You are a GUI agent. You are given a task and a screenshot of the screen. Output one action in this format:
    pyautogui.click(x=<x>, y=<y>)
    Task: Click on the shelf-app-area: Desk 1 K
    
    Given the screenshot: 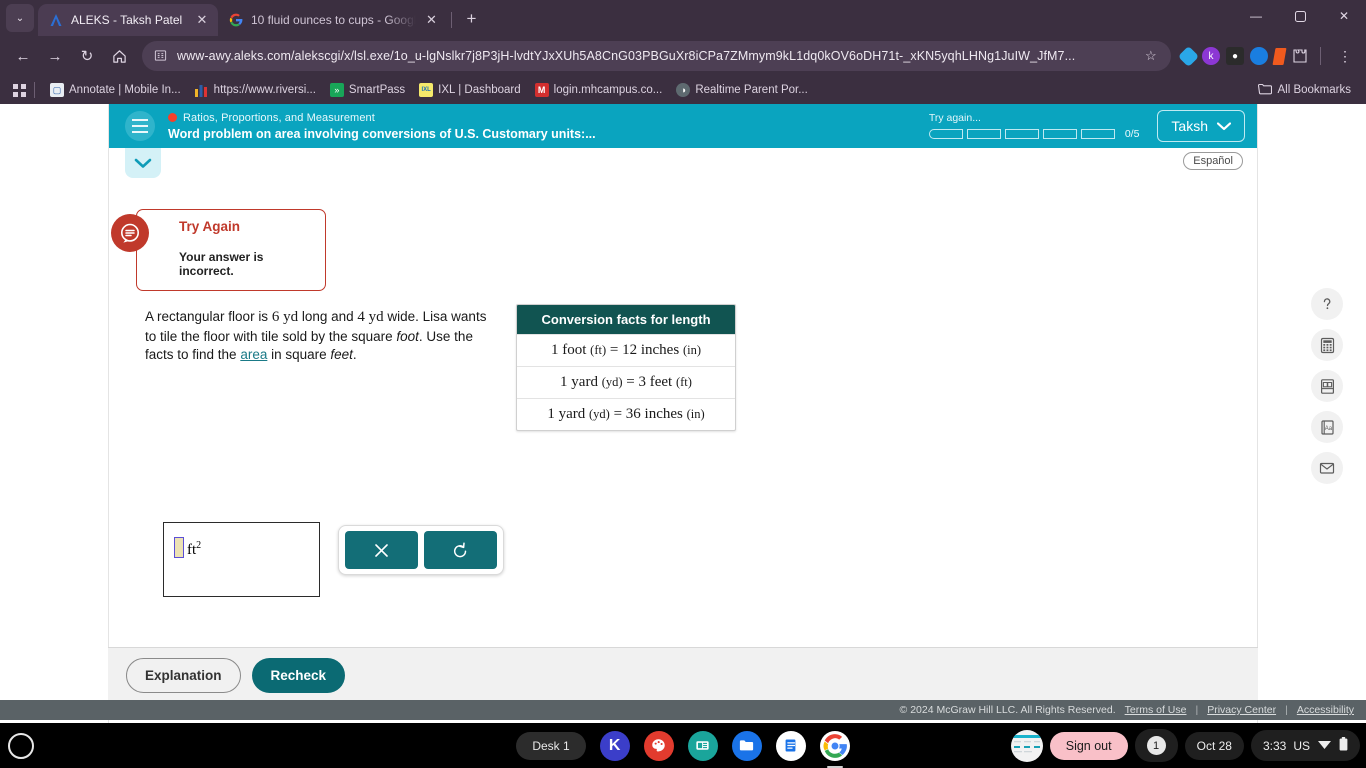 What is the action you would take?
    pyautogui.click(x=683, y=745)
    